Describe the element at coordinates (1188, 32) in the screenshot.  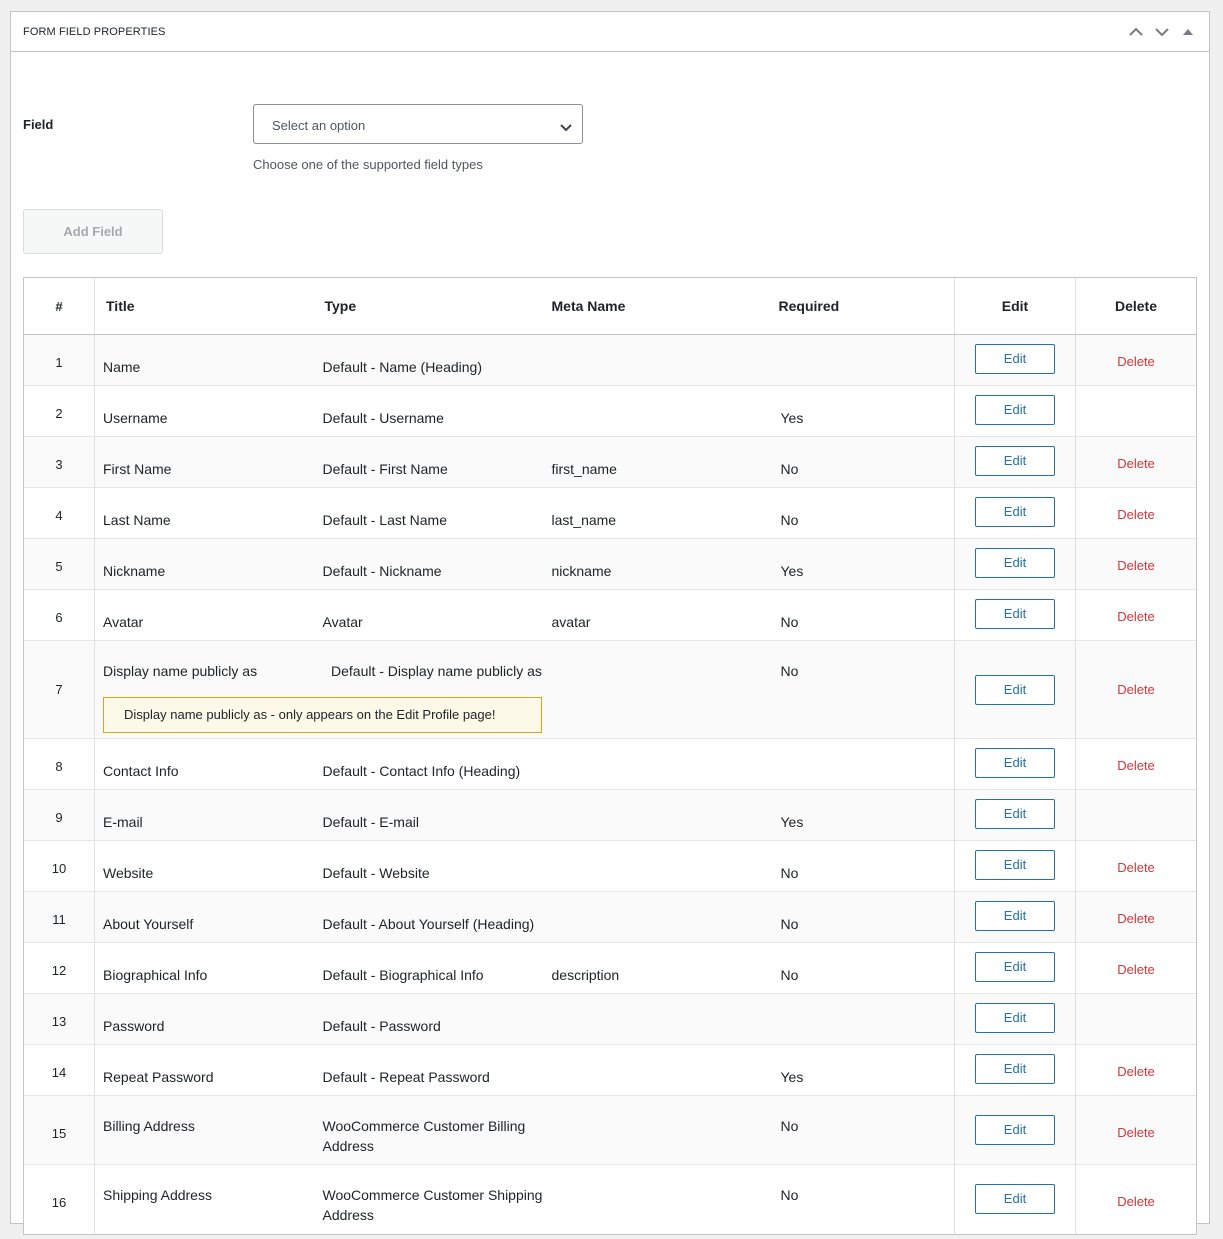
I see `triangle-up-icon` at that location.